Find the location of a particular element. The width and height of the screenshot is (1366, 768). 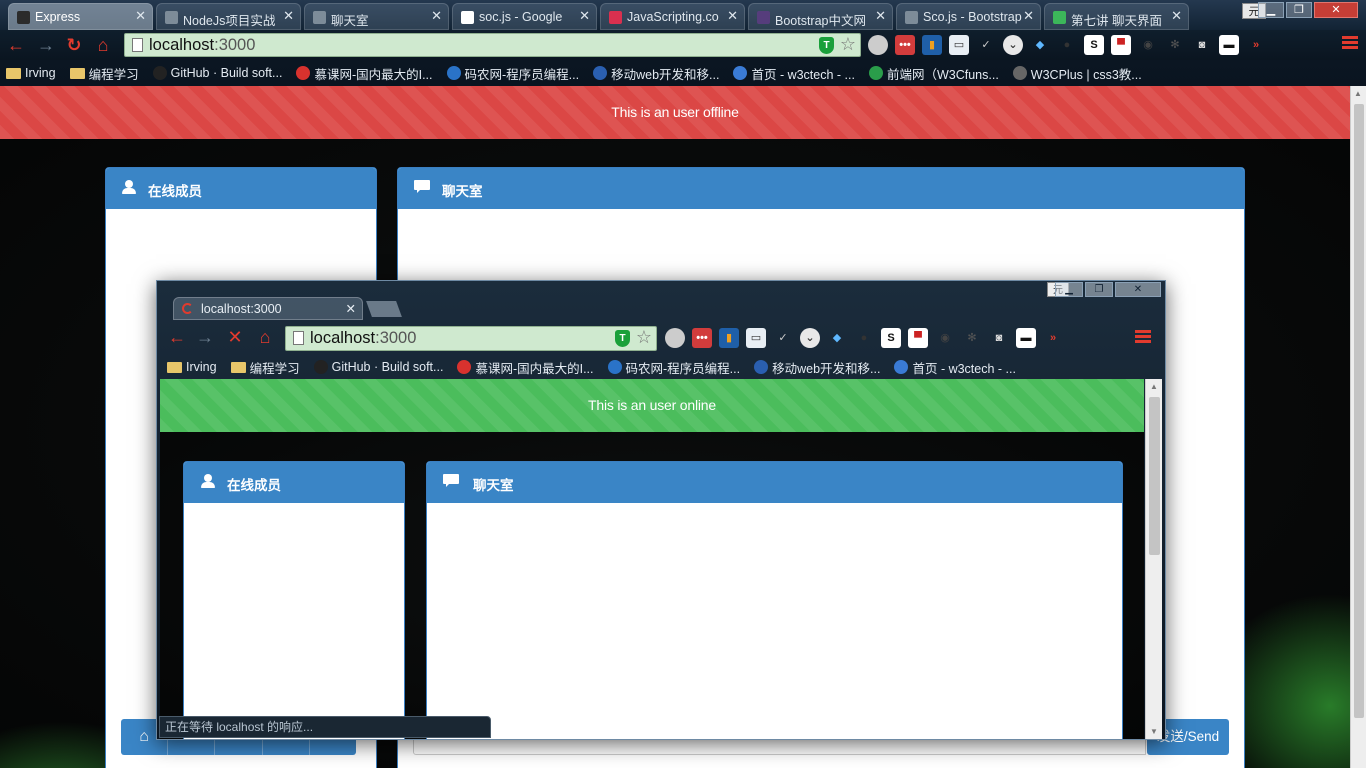

address-url: localhost:3000 is located at coordinates (202, 45).